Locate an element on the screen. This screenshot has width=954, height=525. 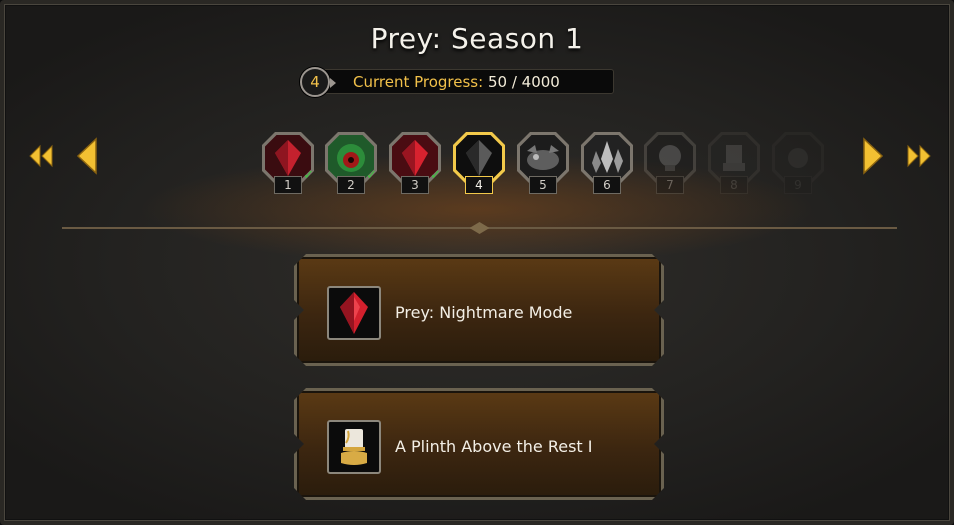
double-chevron-right-icon is located at coordinates (919, 156).